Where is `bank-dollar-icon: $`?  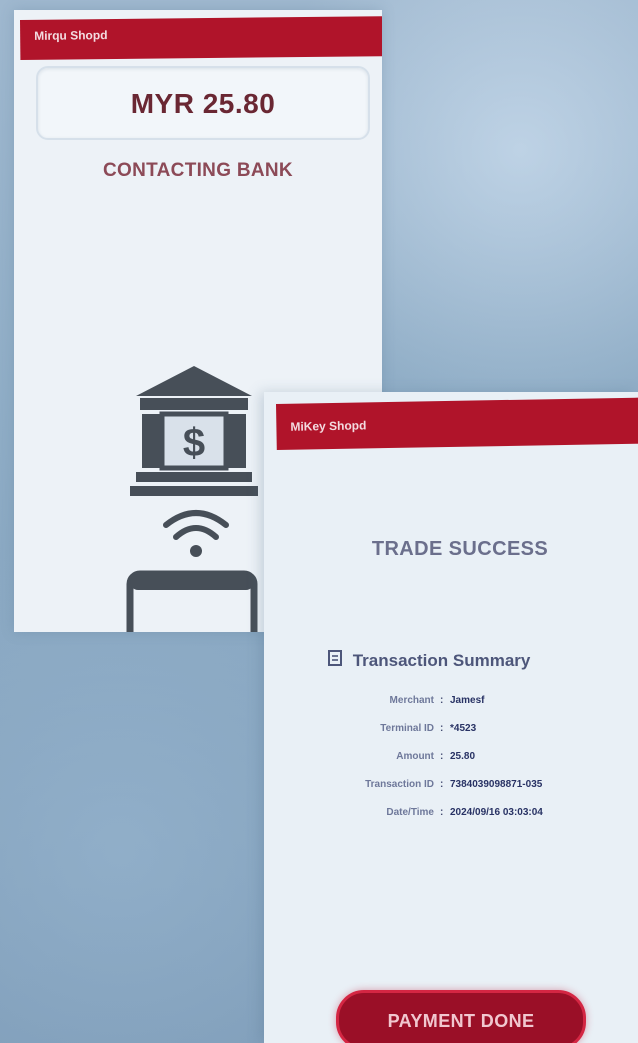
bank-dollar-icon: $ is located at coordinates (194, 431).